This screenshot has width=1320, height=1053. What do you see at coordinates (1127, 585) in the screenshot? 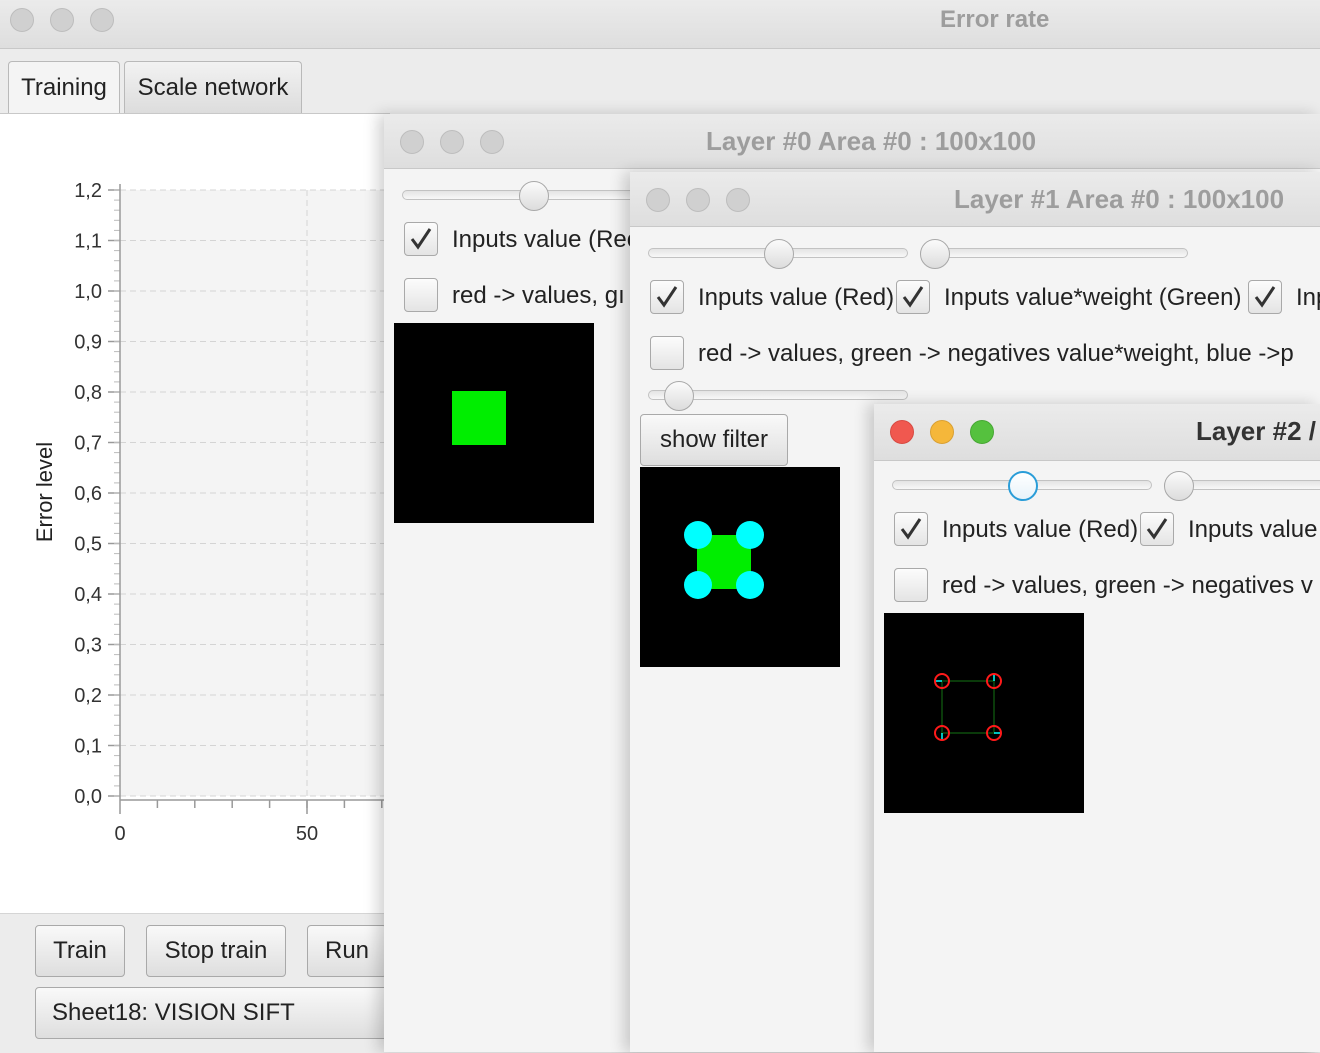
I see `layer2-legend-label: red -> values, green -> negatives v` at bounding box center [1127, 585].